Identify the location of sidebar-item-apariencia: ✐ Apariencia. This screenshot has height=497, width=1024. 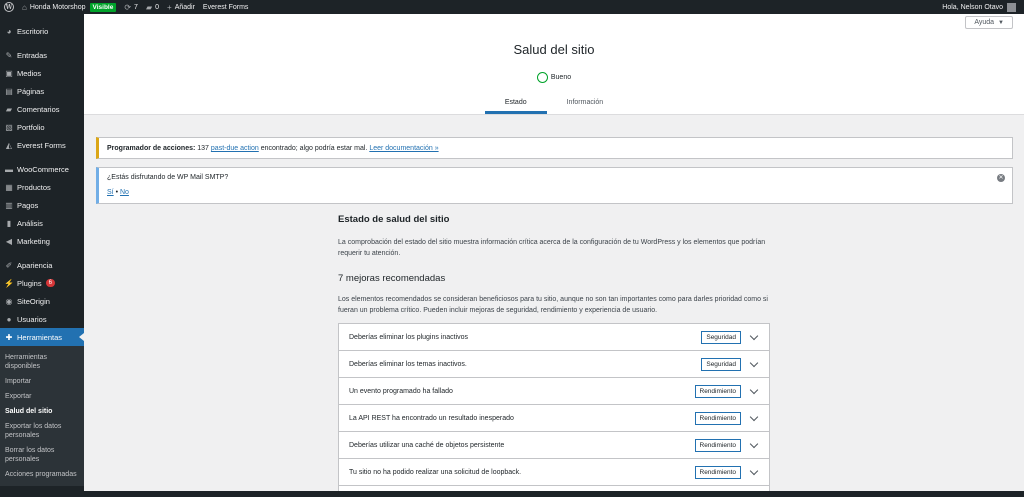
(42, 265).